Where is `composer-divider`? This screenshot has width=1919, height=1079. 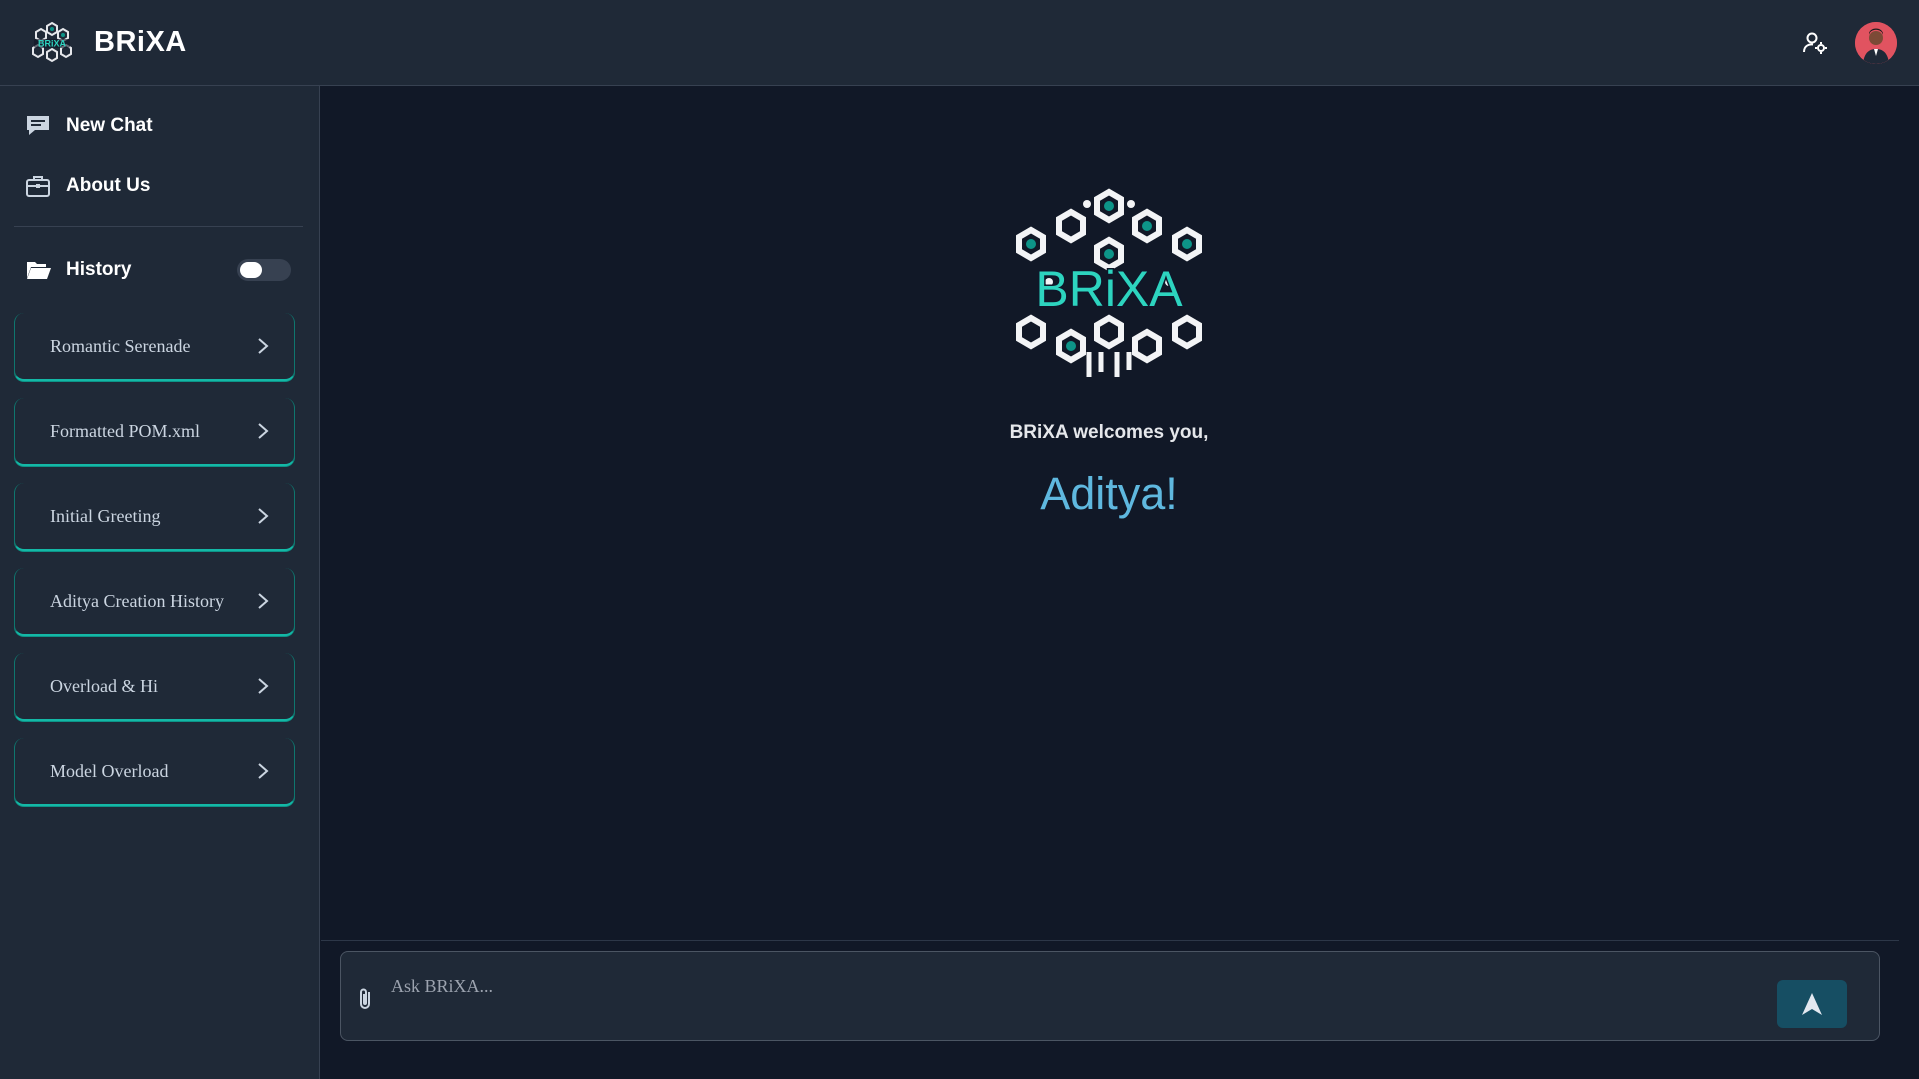
composer-divider is located at coordinates (1110, 940).